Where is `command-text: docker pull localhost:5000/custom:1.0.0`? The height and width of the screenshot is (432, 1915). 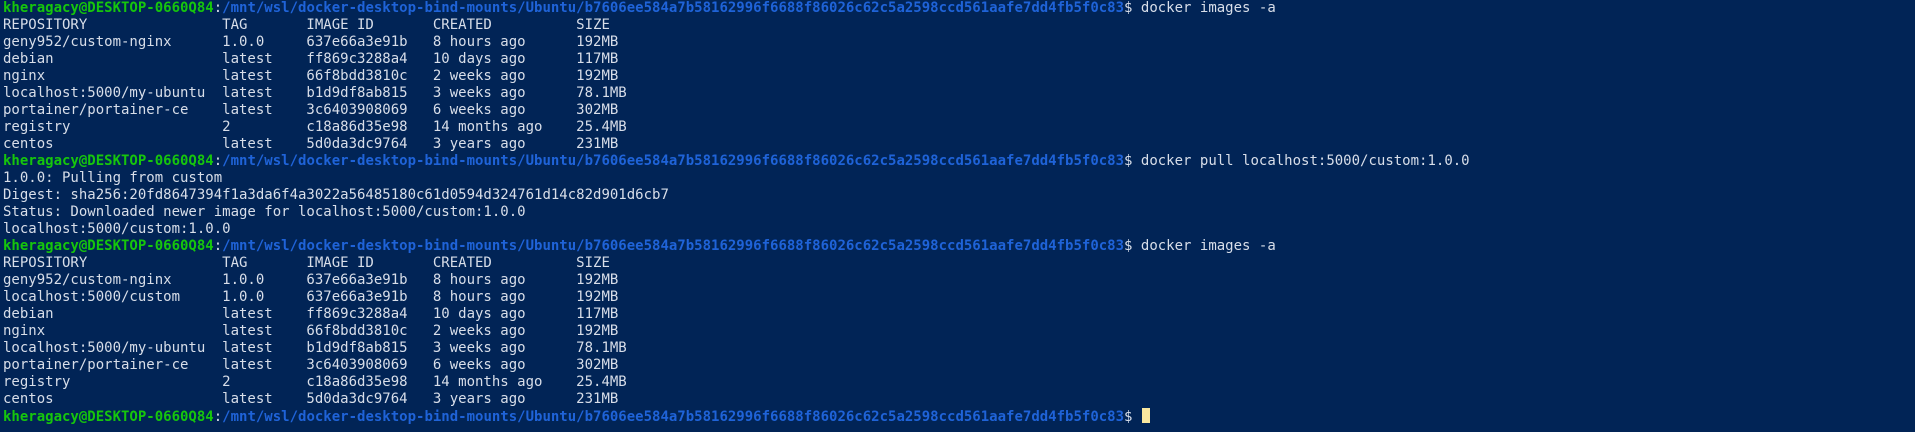 command-text: docker pull localhost:5000/custom:1.0.0 is located at coordinates (1305, 161).